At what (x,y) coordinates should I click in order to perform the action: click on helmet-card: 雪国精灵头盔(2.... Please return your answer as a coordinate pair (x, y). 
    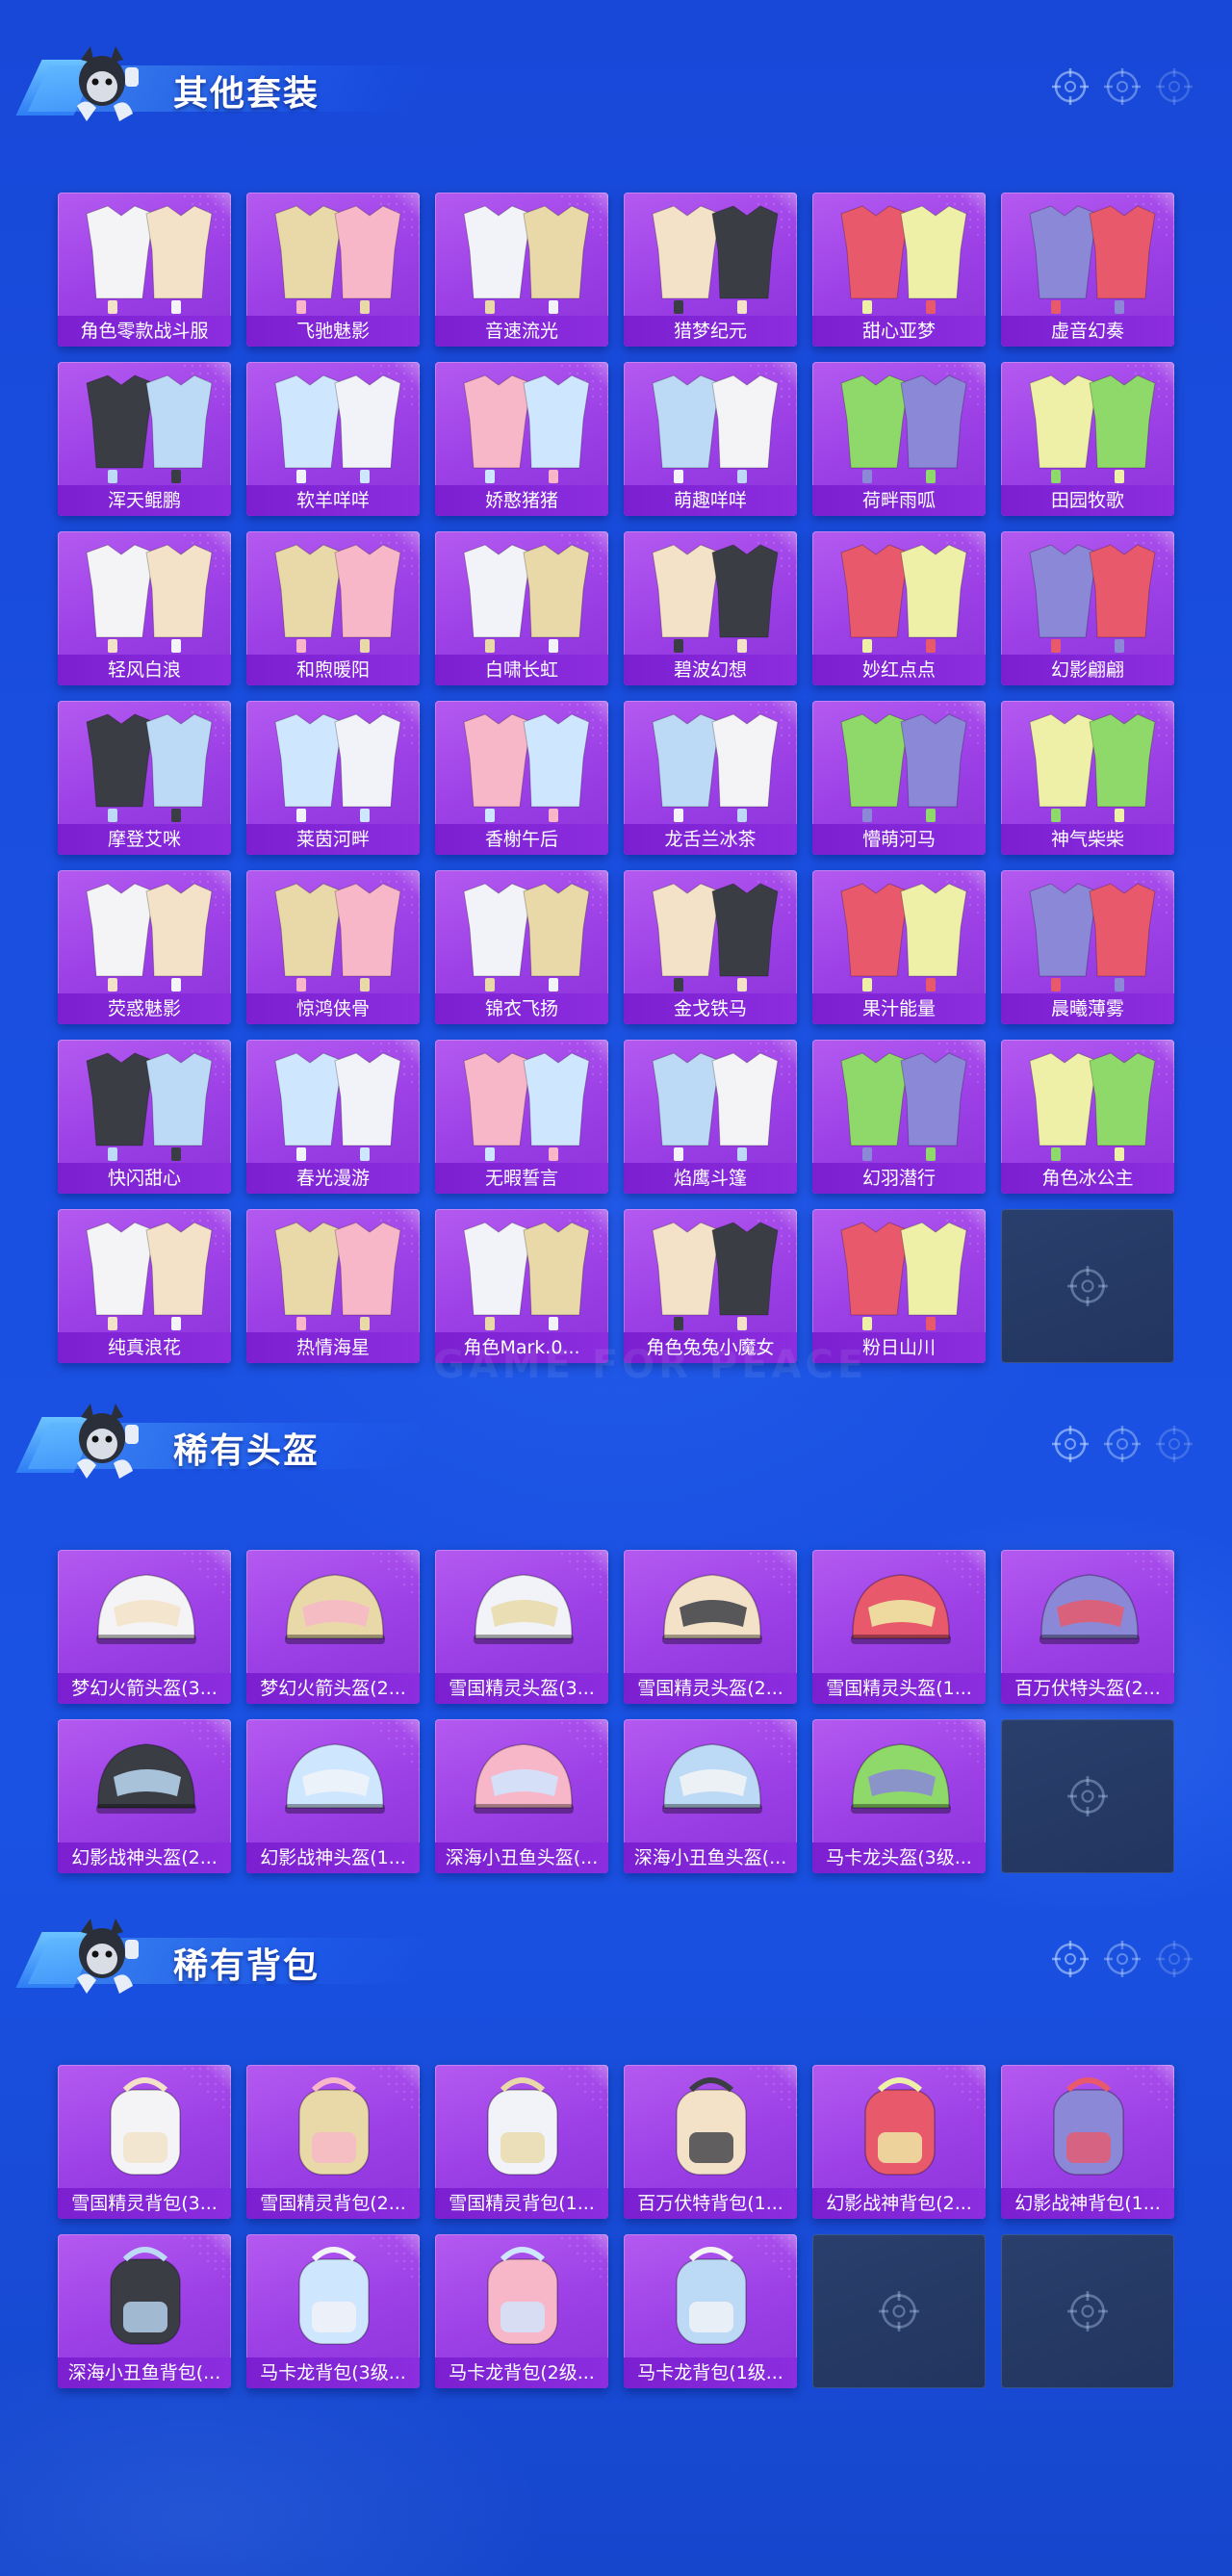
    Looking at the image, I should click on (710, 1627).